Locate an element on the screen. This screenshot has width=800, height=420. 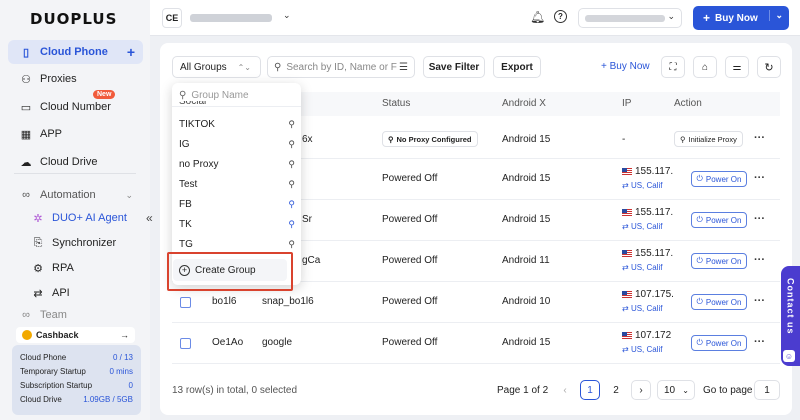
group-item: IG ⚲ is located at coordinates (237, 144).